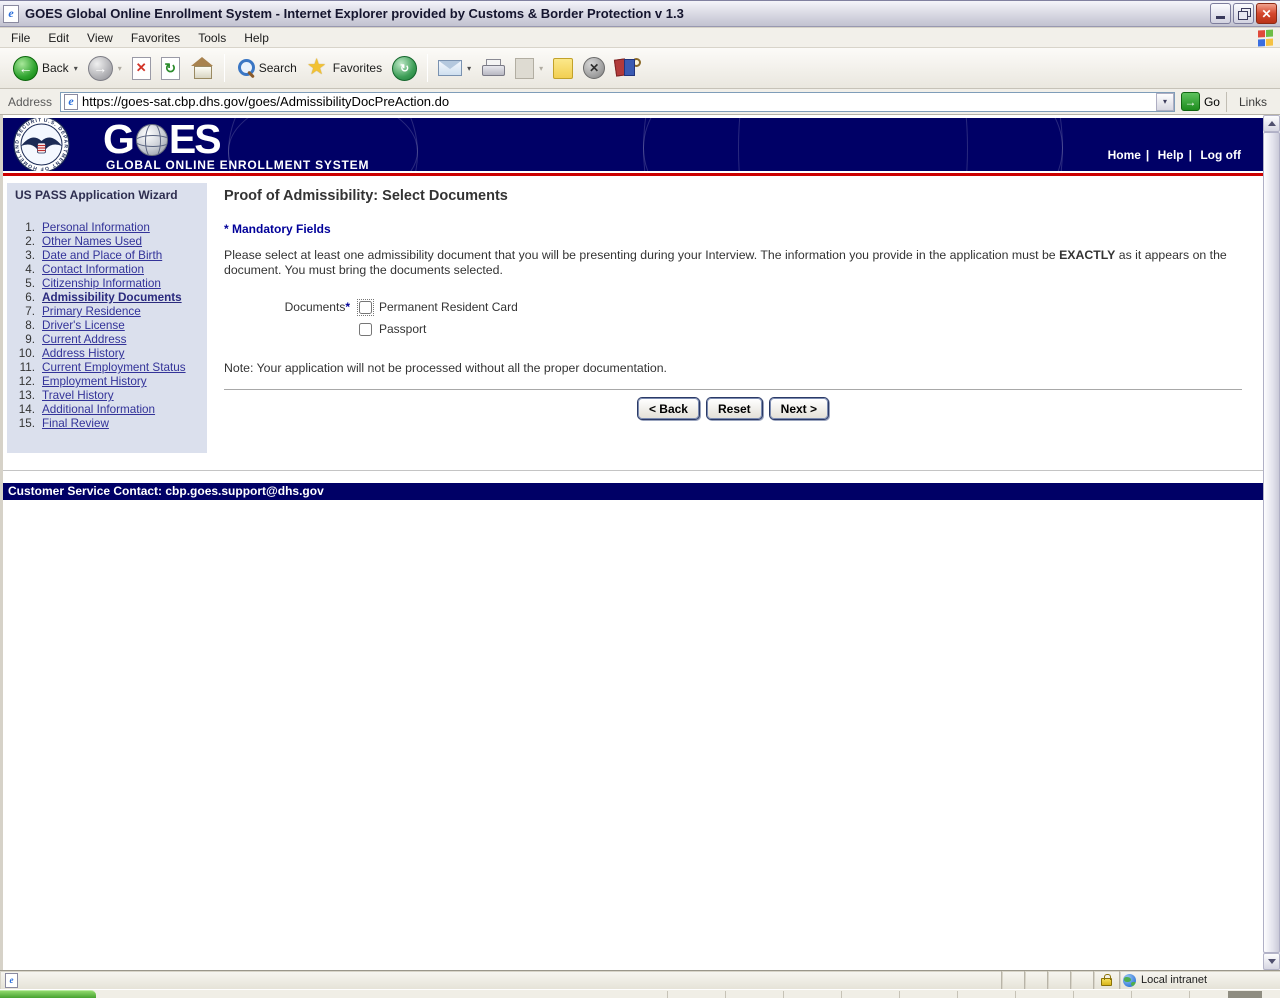 This screenshot has width=1280, height=998. I want to click on research-button, so click(628, 68).